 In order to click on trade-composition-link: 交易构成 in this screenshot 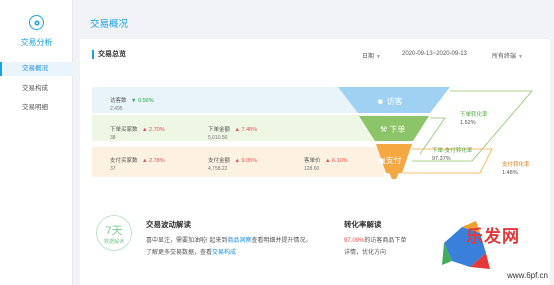, I will do `click(224, 253)`.